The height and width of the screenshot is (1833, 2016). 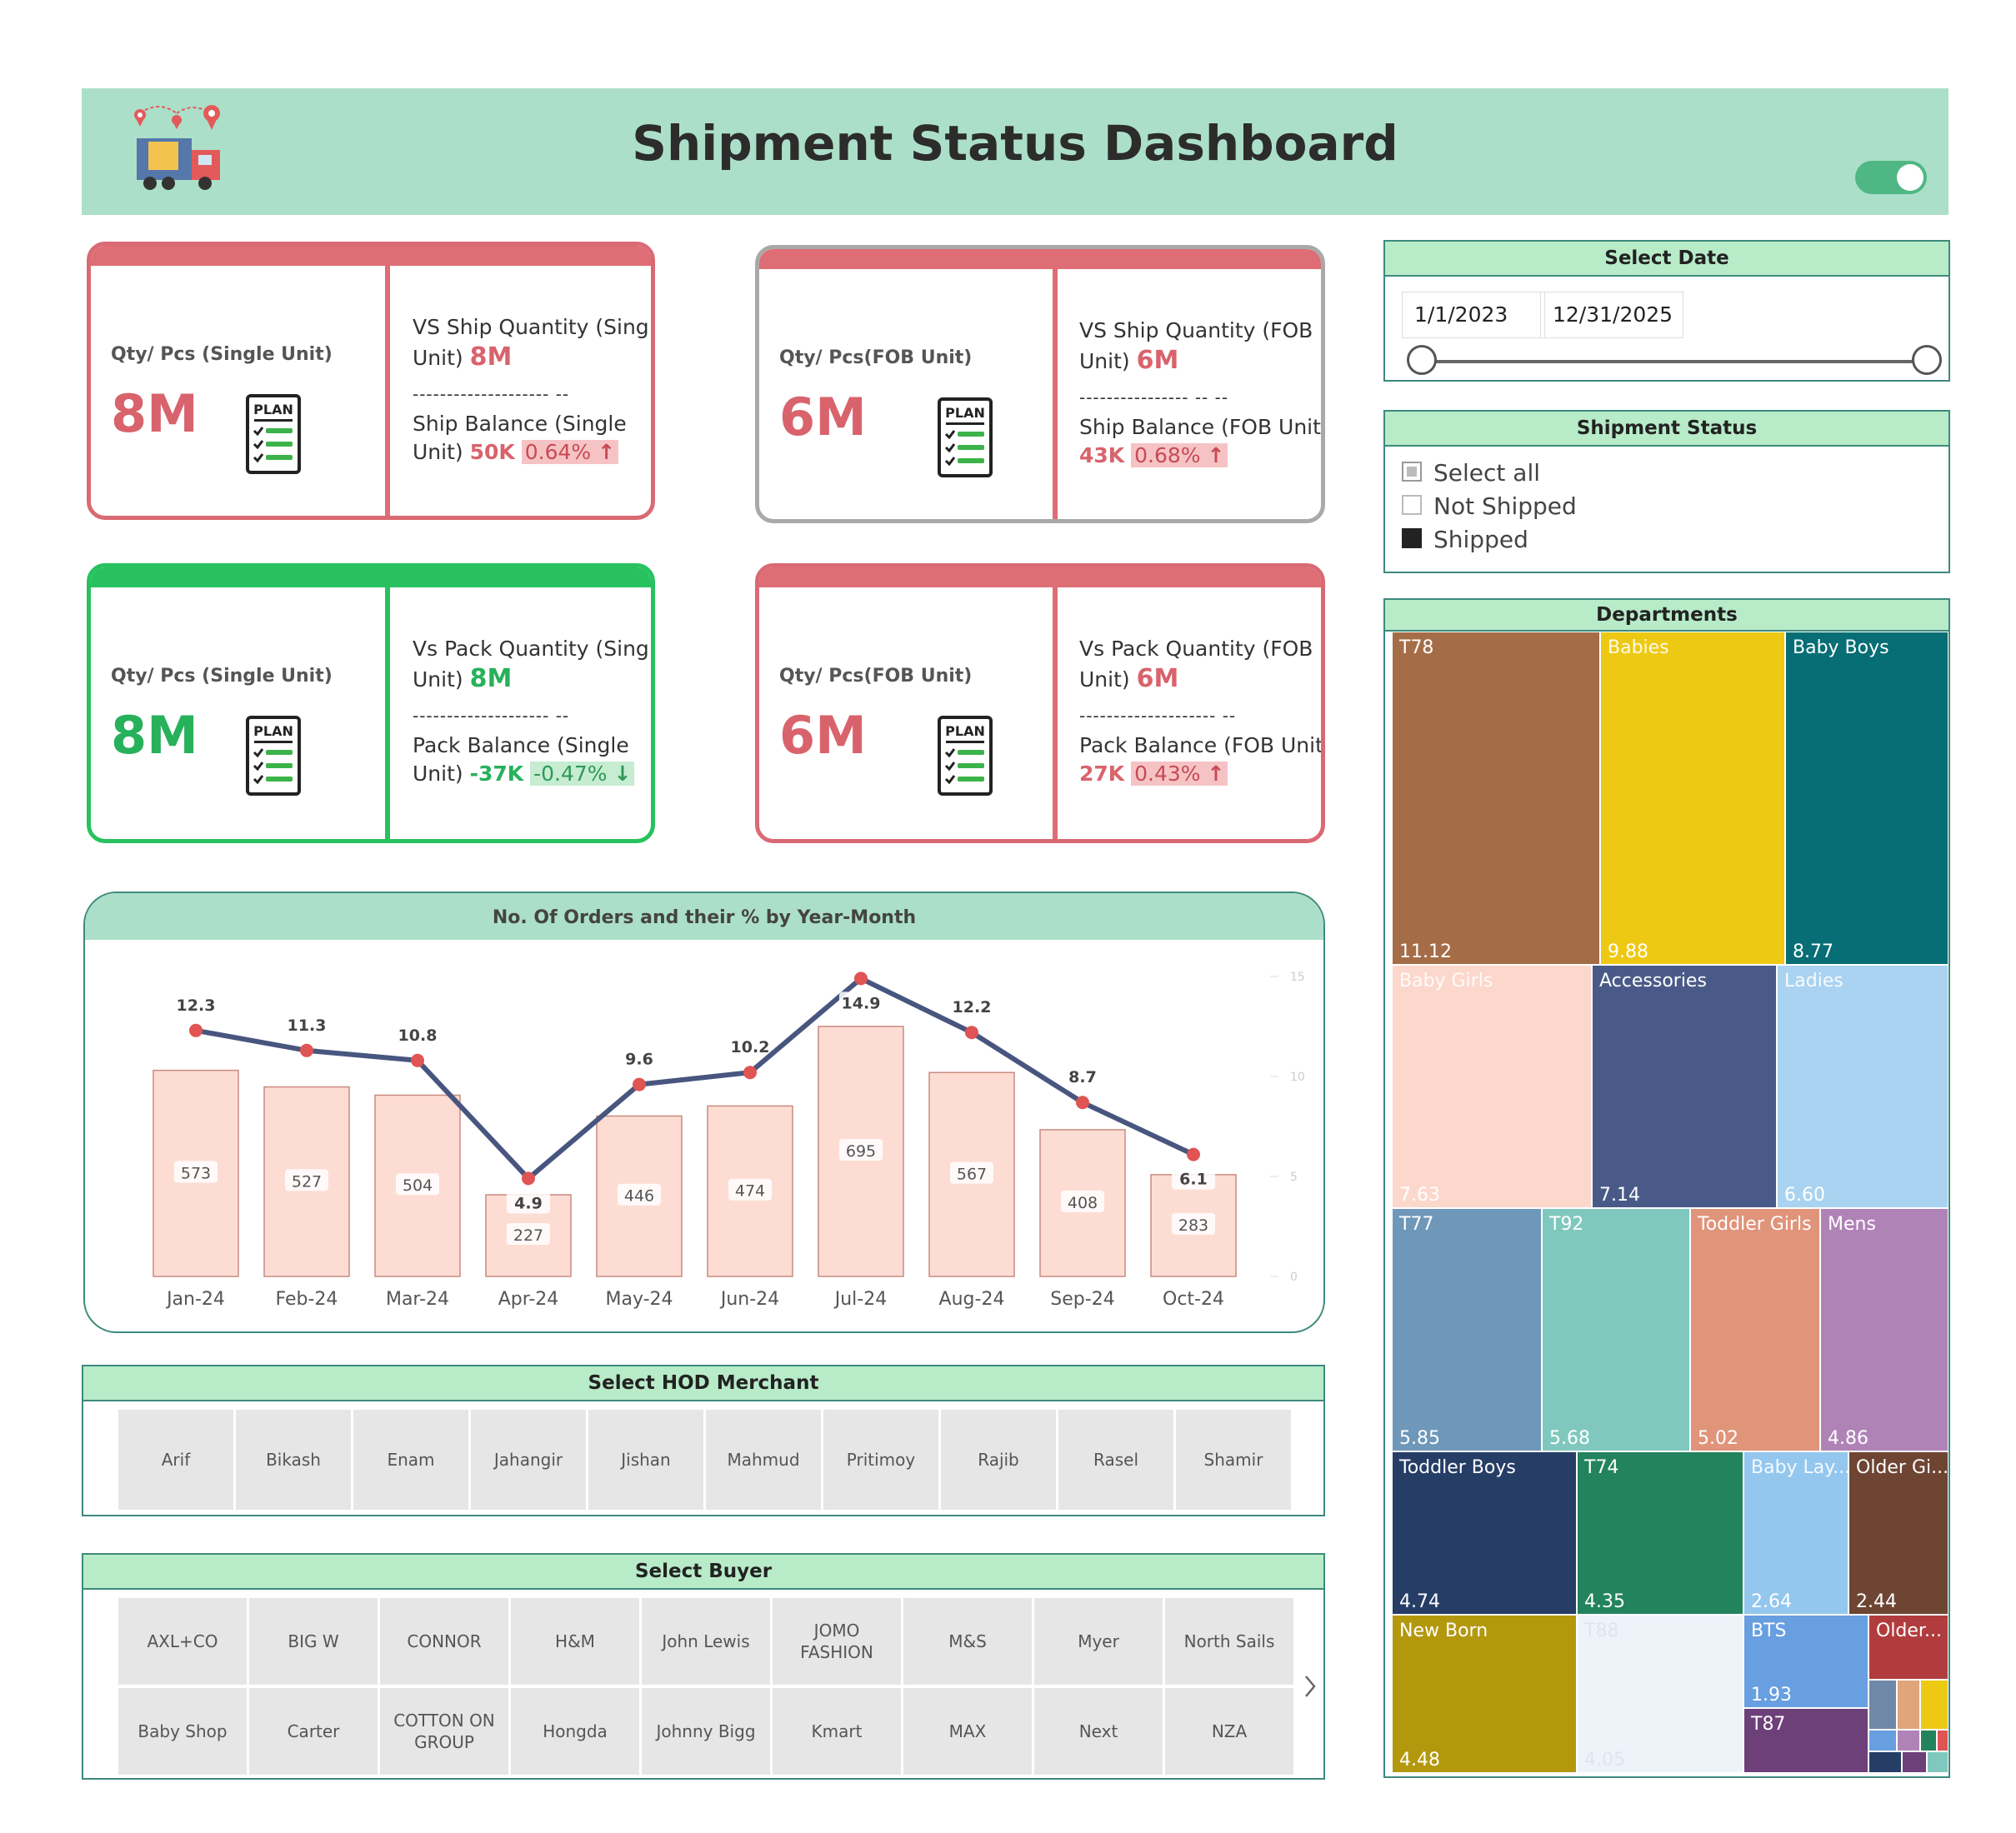 I want to click on balance-percent-badge: 0.43% ↑, so click(x=1179, y=774).